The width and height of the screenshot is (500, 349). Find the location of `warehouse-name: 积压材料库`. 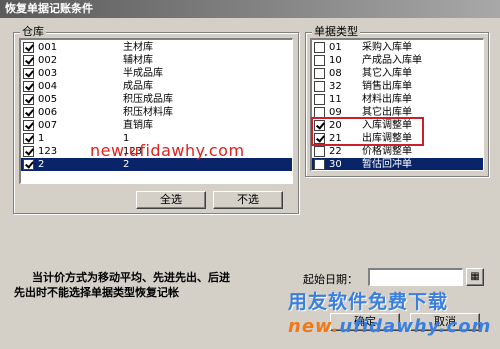

warehouse-name: 积压材料库 is located at coordinates (148, 112).